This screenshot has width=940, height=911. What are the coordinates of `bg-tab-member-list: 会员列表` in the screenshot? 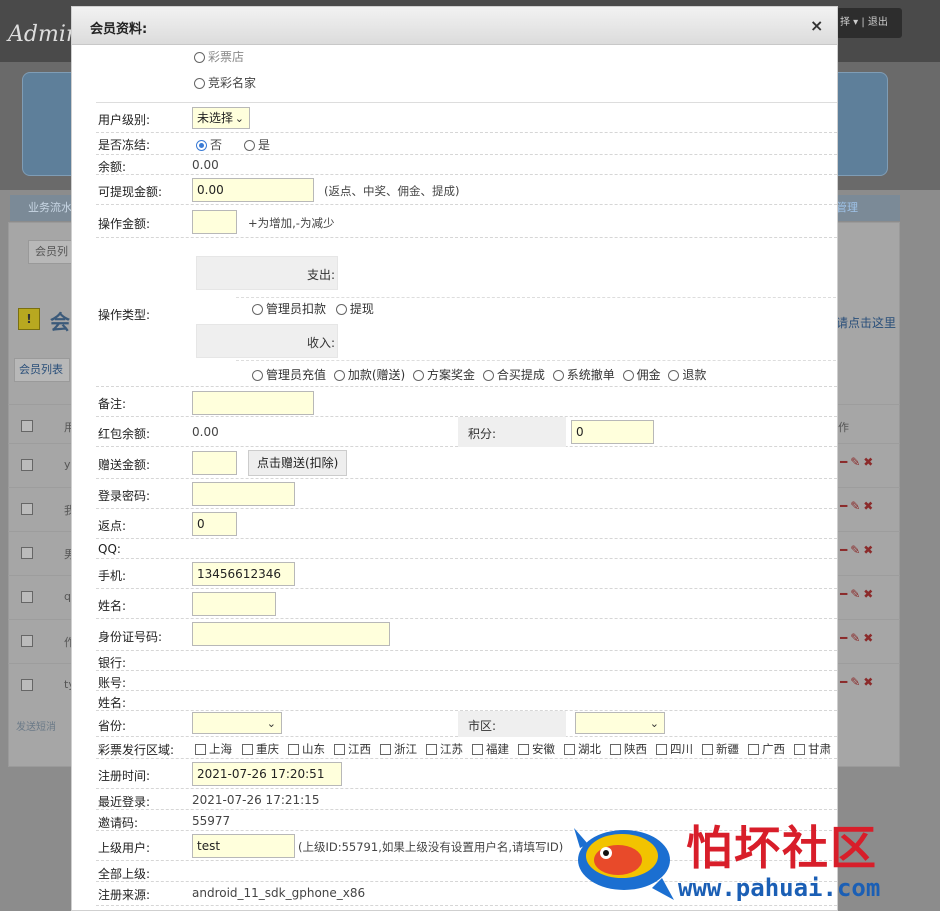 It's located at (42, 370).